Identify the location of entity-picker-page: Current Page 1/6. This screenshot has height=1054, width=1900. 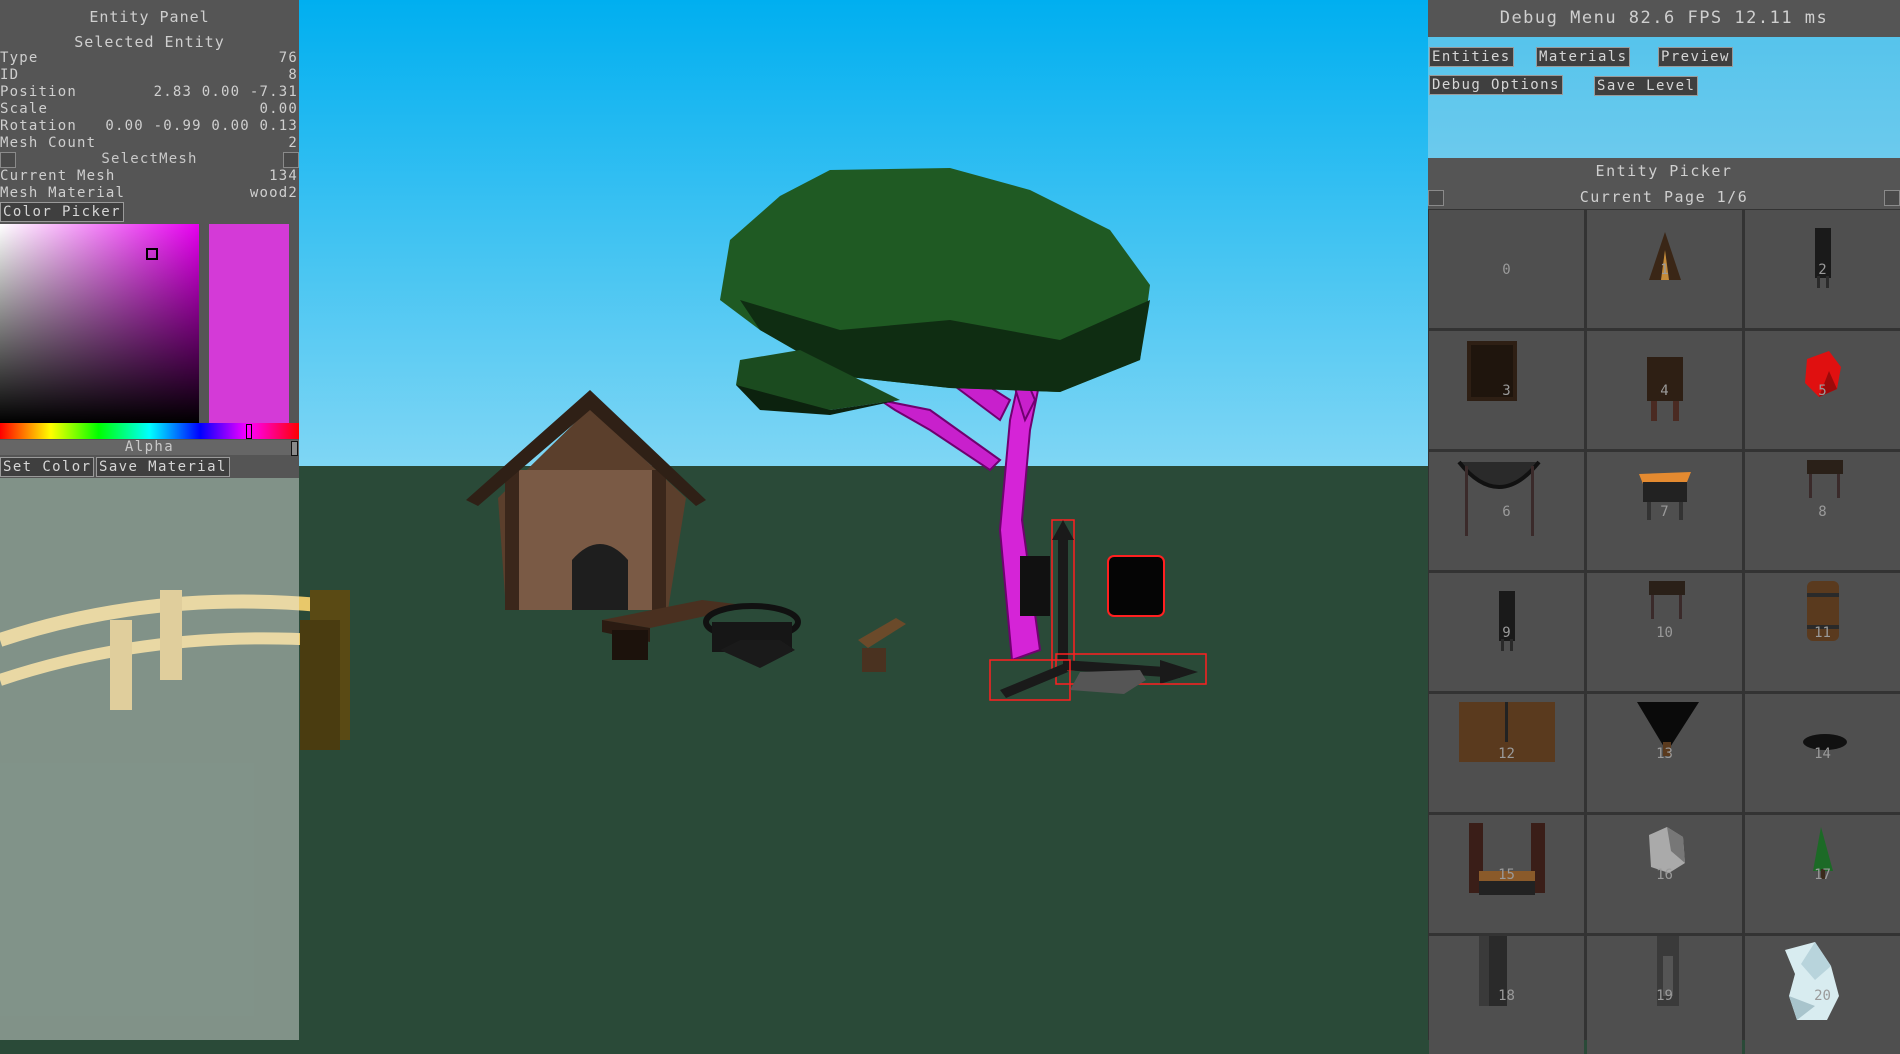
(1664, 197).